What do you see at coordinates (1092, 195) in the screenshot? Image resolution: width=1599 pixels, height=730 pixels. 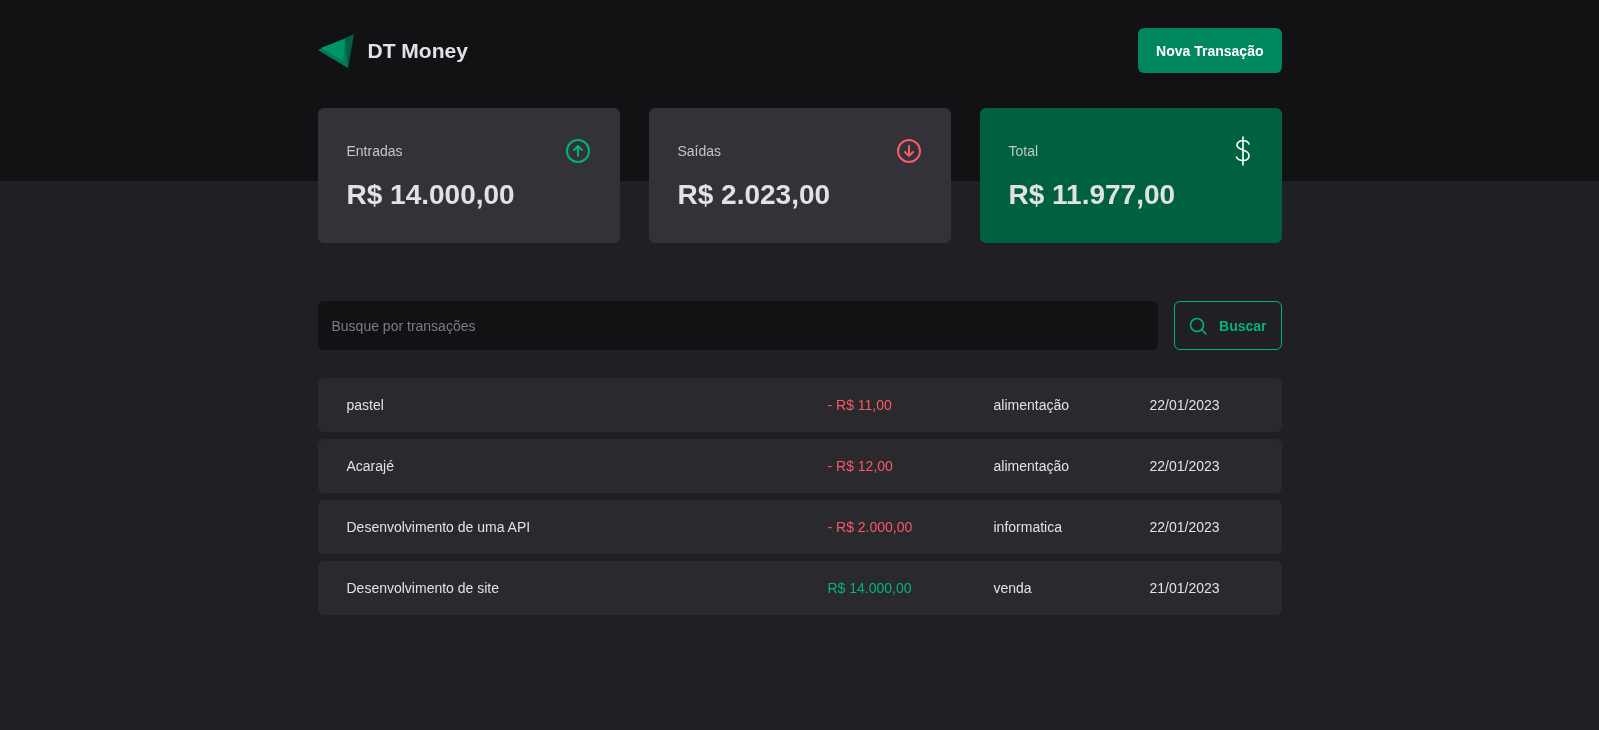 I see `card-amount: R$ 11.977,00` at bounding box center [1092, 195].